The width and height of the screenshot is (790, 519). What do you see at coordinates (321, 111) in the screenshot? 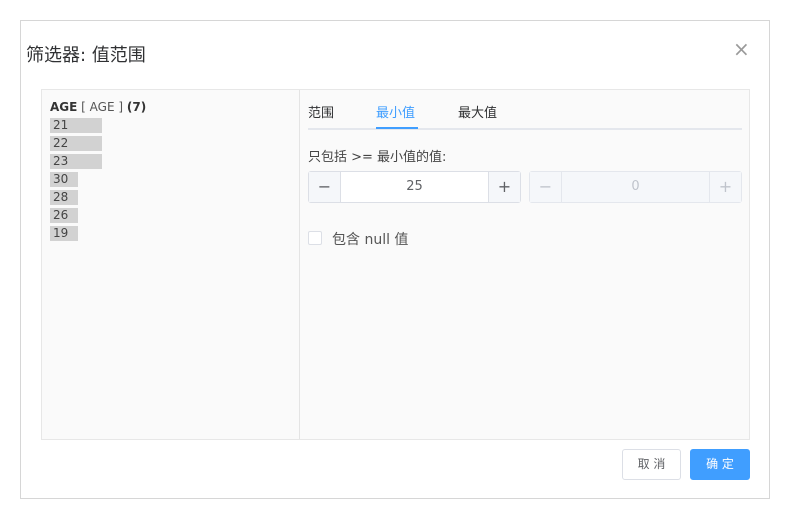
I see `tab-range: 范围` at bounding box center [321, 111].